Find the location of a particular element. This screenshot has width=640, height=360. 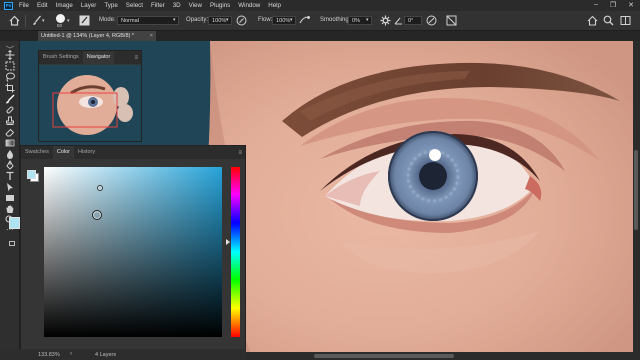

brush-size-value: 50 is located at coordinates (60, 25).